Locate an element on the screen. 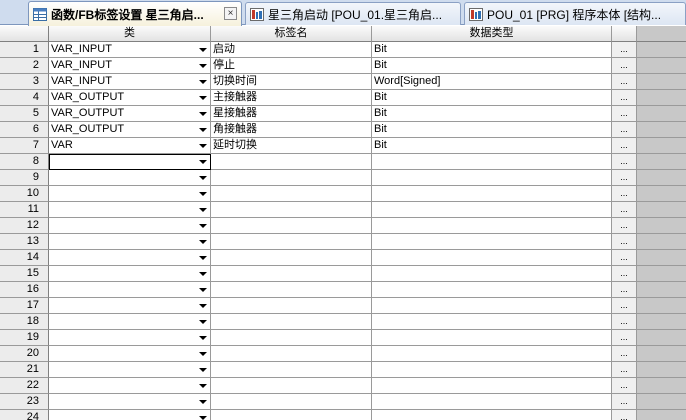 The height and width of the screenshot is (420, 686). row-number: 11 is located at coordinates (24, 210).